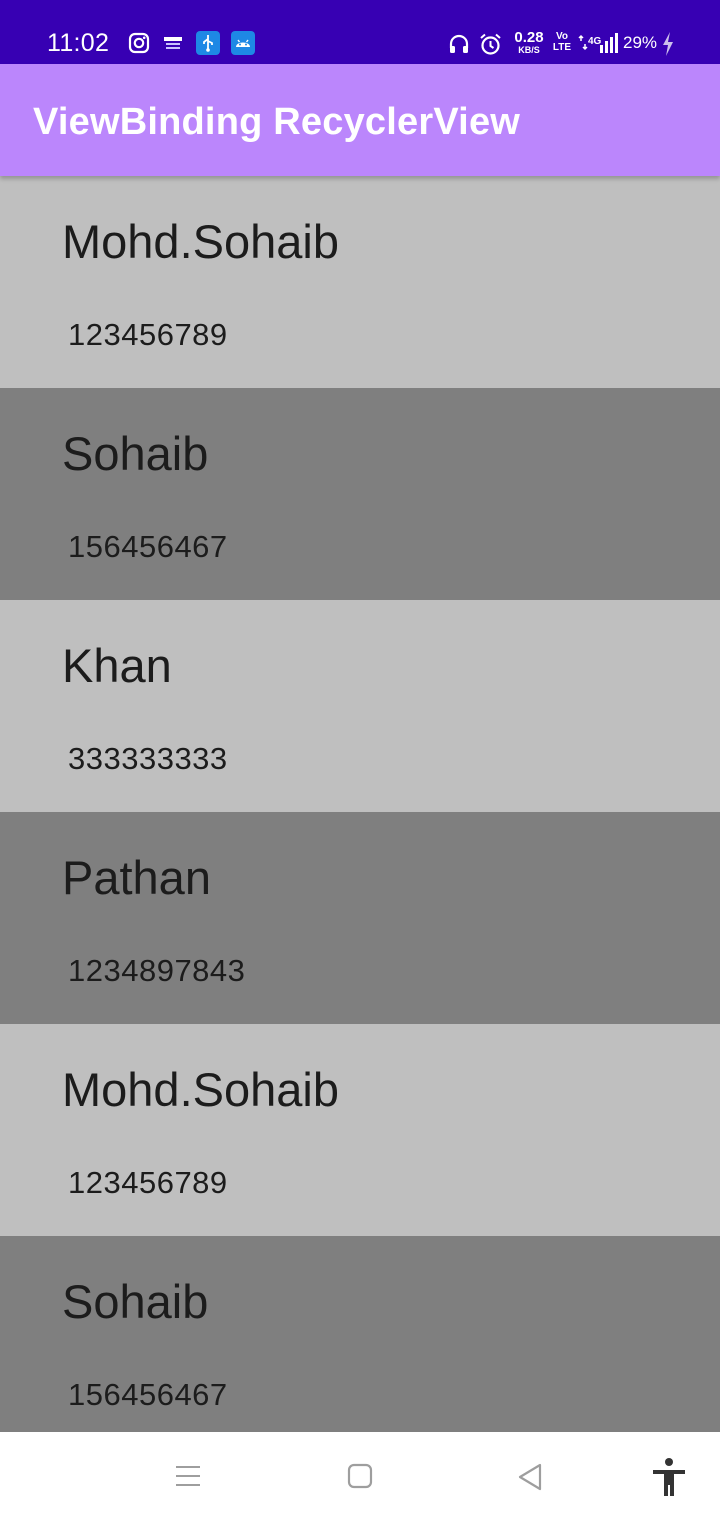 Image resolution: width=720 pixels, height=1520 pixels. I want to click on item-phone: 333333333, so click(148, 758).